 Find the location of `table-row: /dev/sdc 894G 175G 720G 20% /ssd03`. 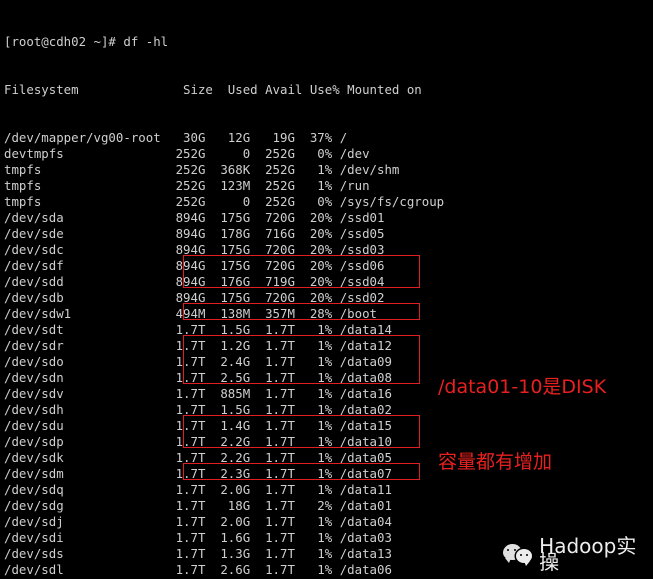

table-row: /dev/sdc 894G 175G 720G 20% /ssd03 is located at coordinates (194, 249).